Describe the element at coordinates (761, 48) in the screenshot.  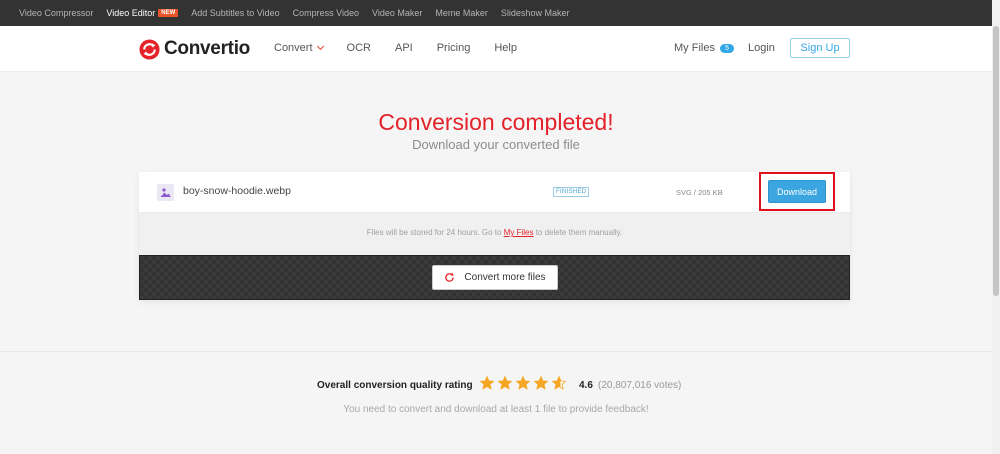
I see `login-link: Login` at that location.